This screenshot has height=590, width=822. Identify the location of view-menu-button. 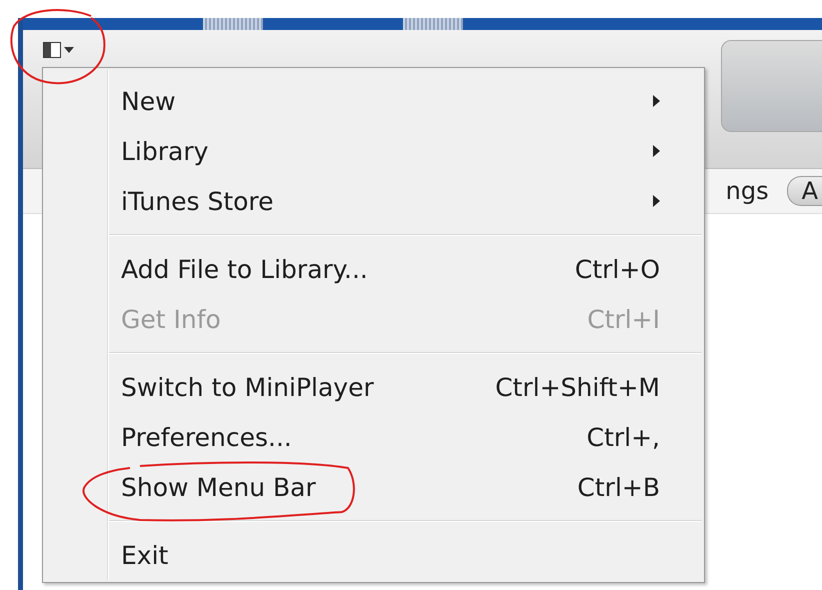
(58, 50).